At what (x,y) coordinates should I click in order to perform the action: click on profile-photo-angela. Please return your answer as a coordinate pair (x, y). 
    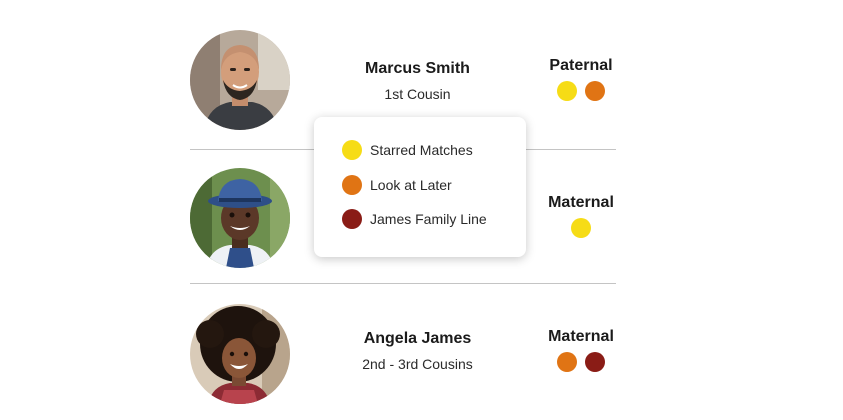
    Looking at the image, I should click on (240, 354).